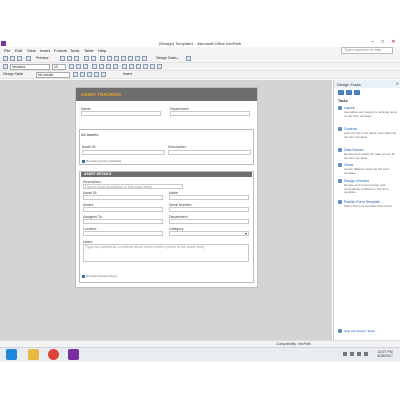 The image size is (400, 400). What do you see at coordinates (159, 66) in the screenshot?
I see `font-color-icon` at bounding box center [159, 66].